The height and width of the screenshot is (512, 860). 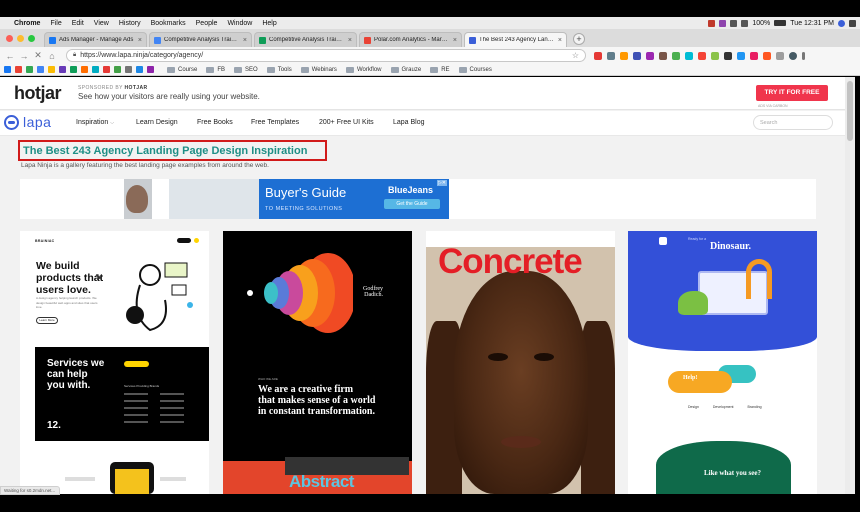 What do you see at coordinates (279, 69) in the screenshot?
I see `bookmark-folder-tools: Tools` at bounding box center [279, 69].